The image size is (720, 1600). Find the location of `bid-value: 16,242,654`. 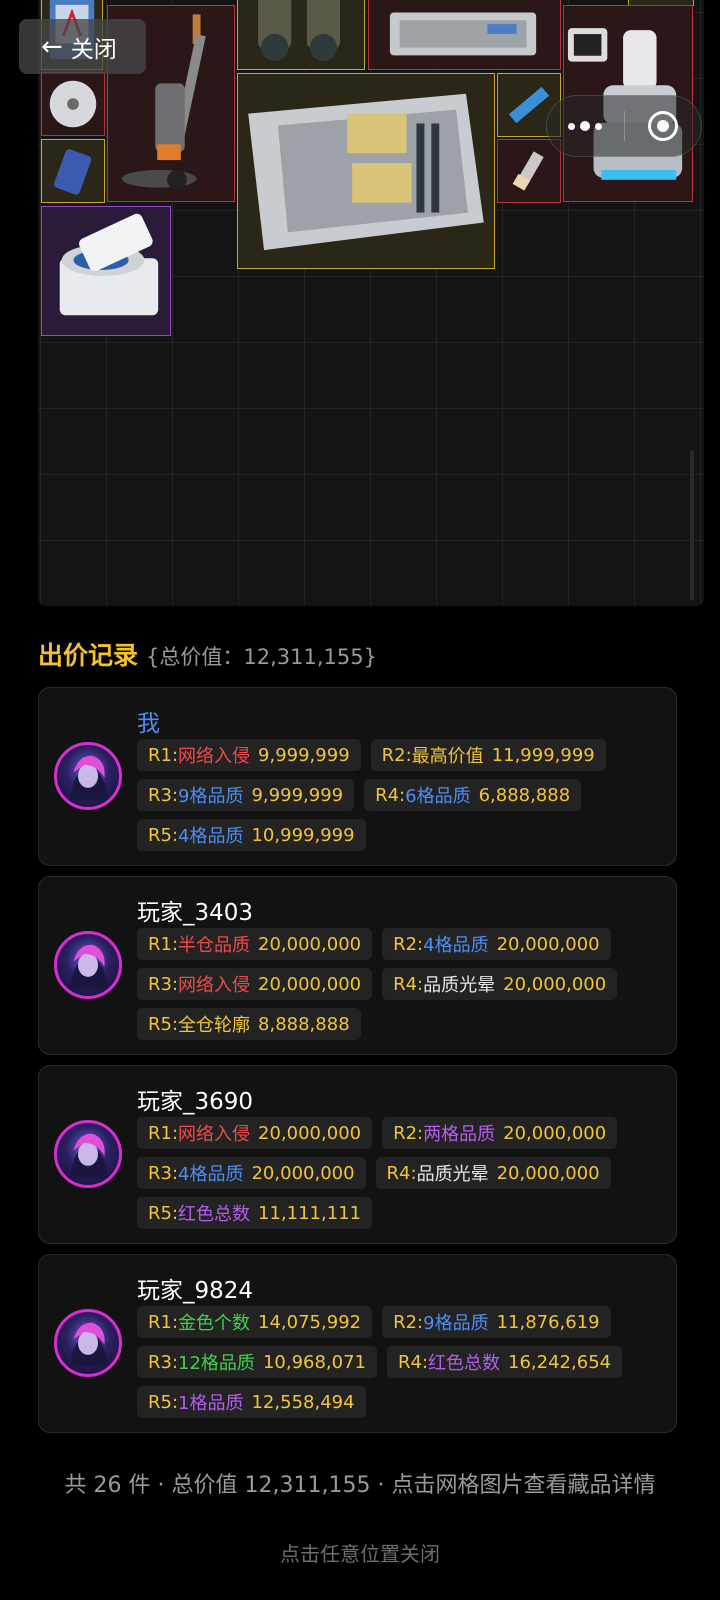

bid-value: 16,242,654 is located at coordinates (560, 1362).